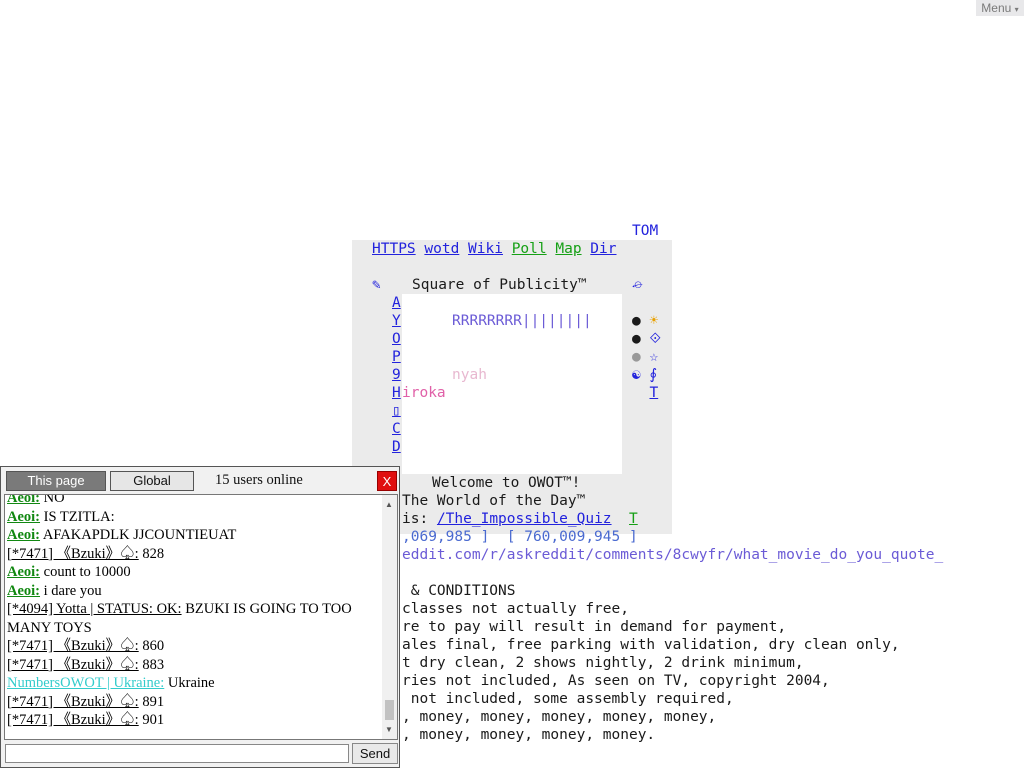 The height and width of the screenshot is (768, 1024). Describe the element at coordinates (653, 393) in the screenshot. I see `t-link: T` at that location.